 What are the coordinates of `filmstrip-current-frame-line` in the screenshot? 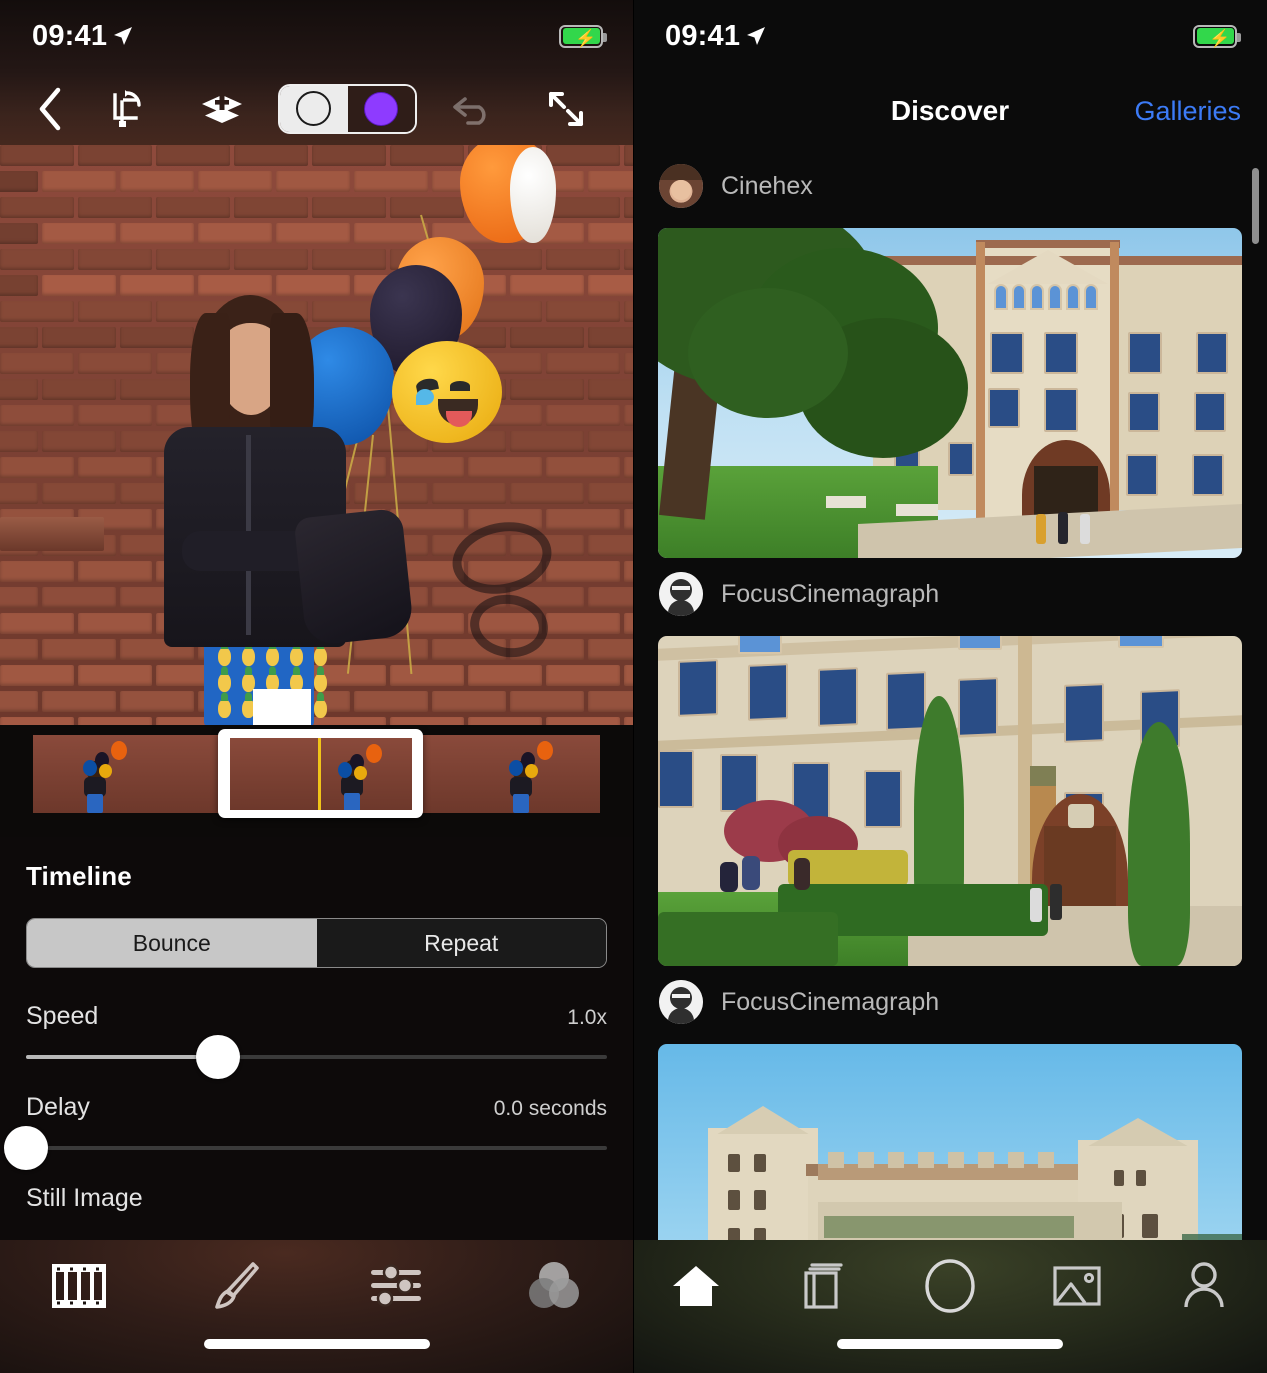 It's located at (319, 773).